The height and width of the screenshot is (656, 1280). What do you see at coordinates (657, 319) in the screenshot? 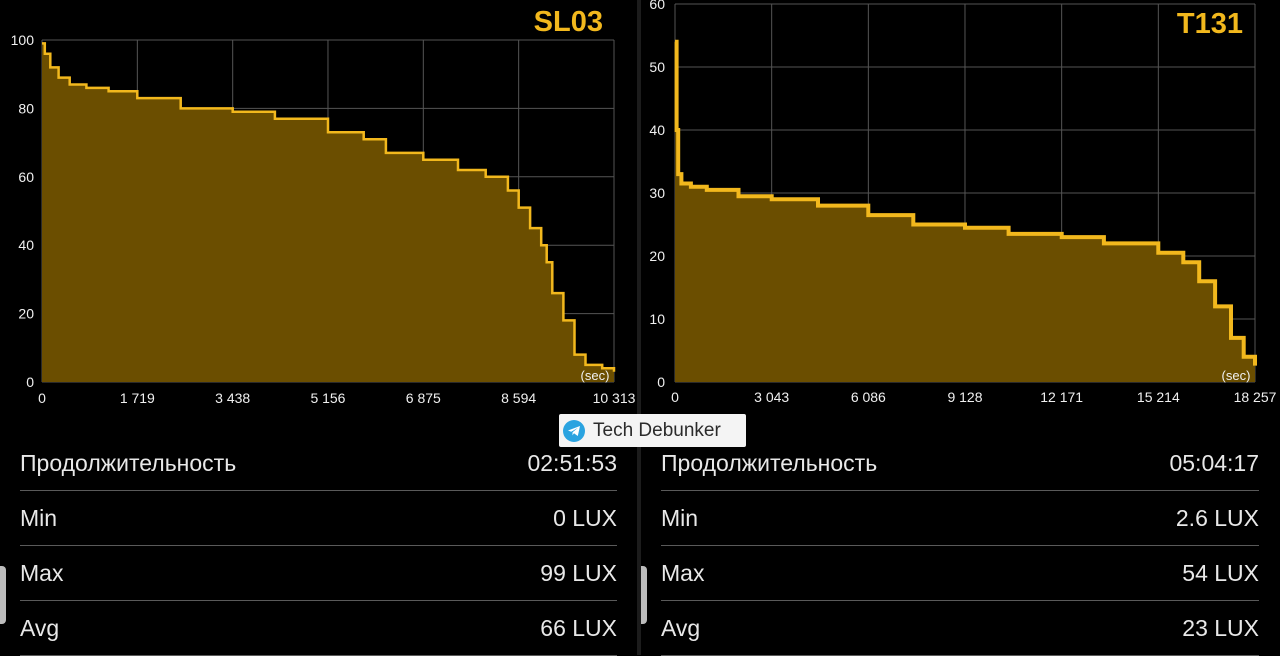
I see `y-tick-label: 10` at bounding box center [657, 319].